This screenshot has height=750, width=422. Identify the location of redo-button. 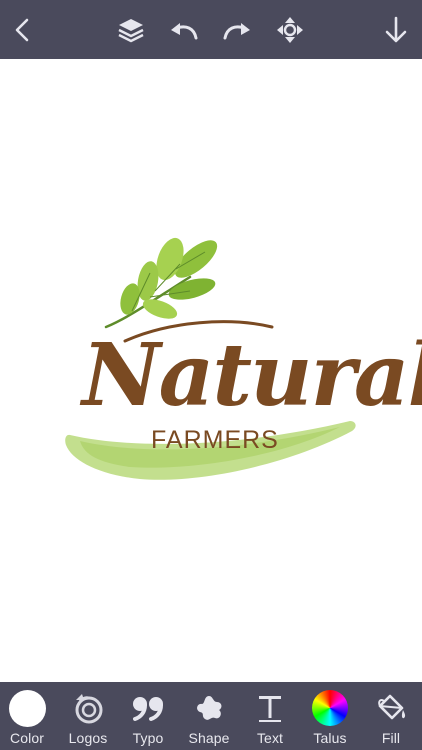
(237, 30).